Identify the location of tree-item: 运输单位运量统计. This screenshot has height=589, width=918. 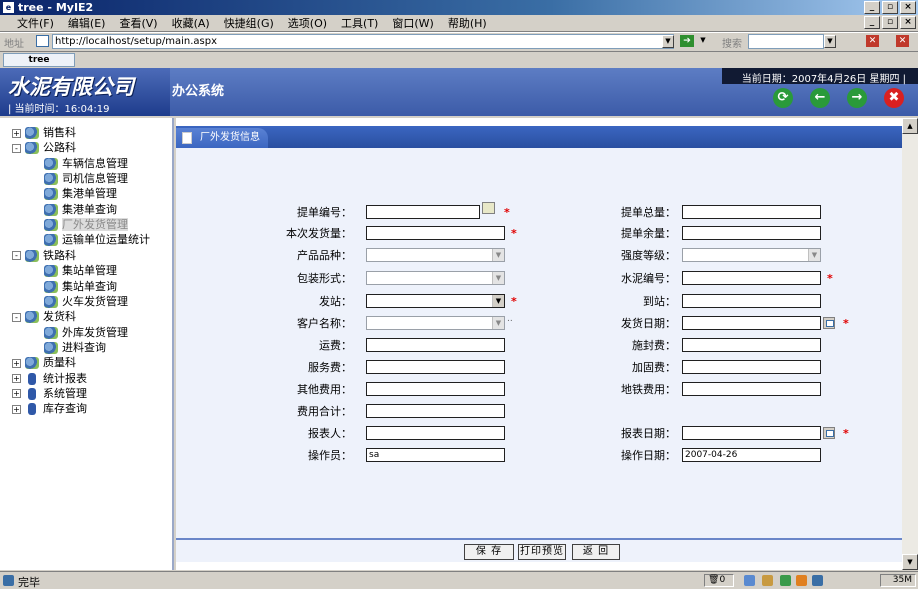
(97, 239).